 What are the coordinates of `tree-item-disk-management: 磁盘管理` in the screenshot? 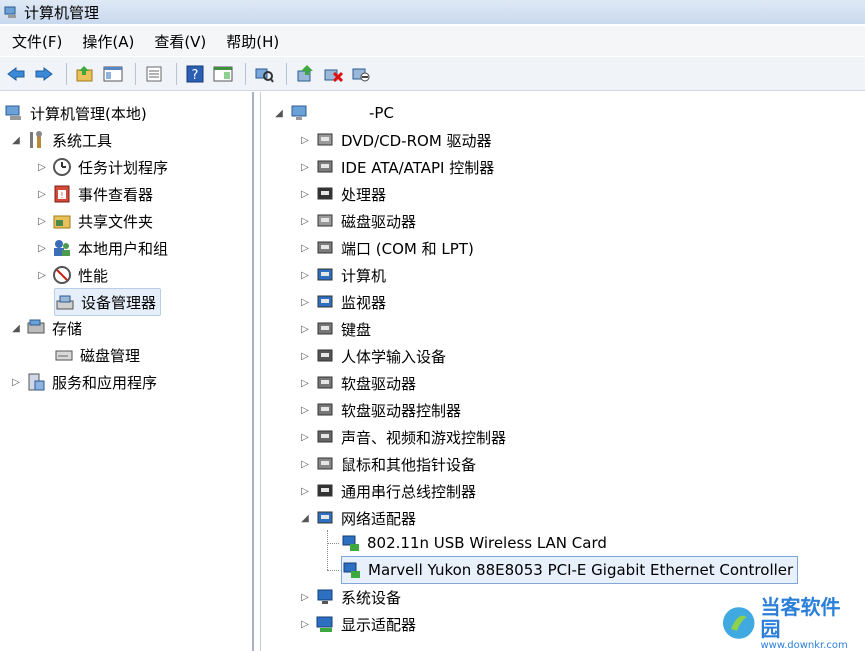 It's located at (97, 355).